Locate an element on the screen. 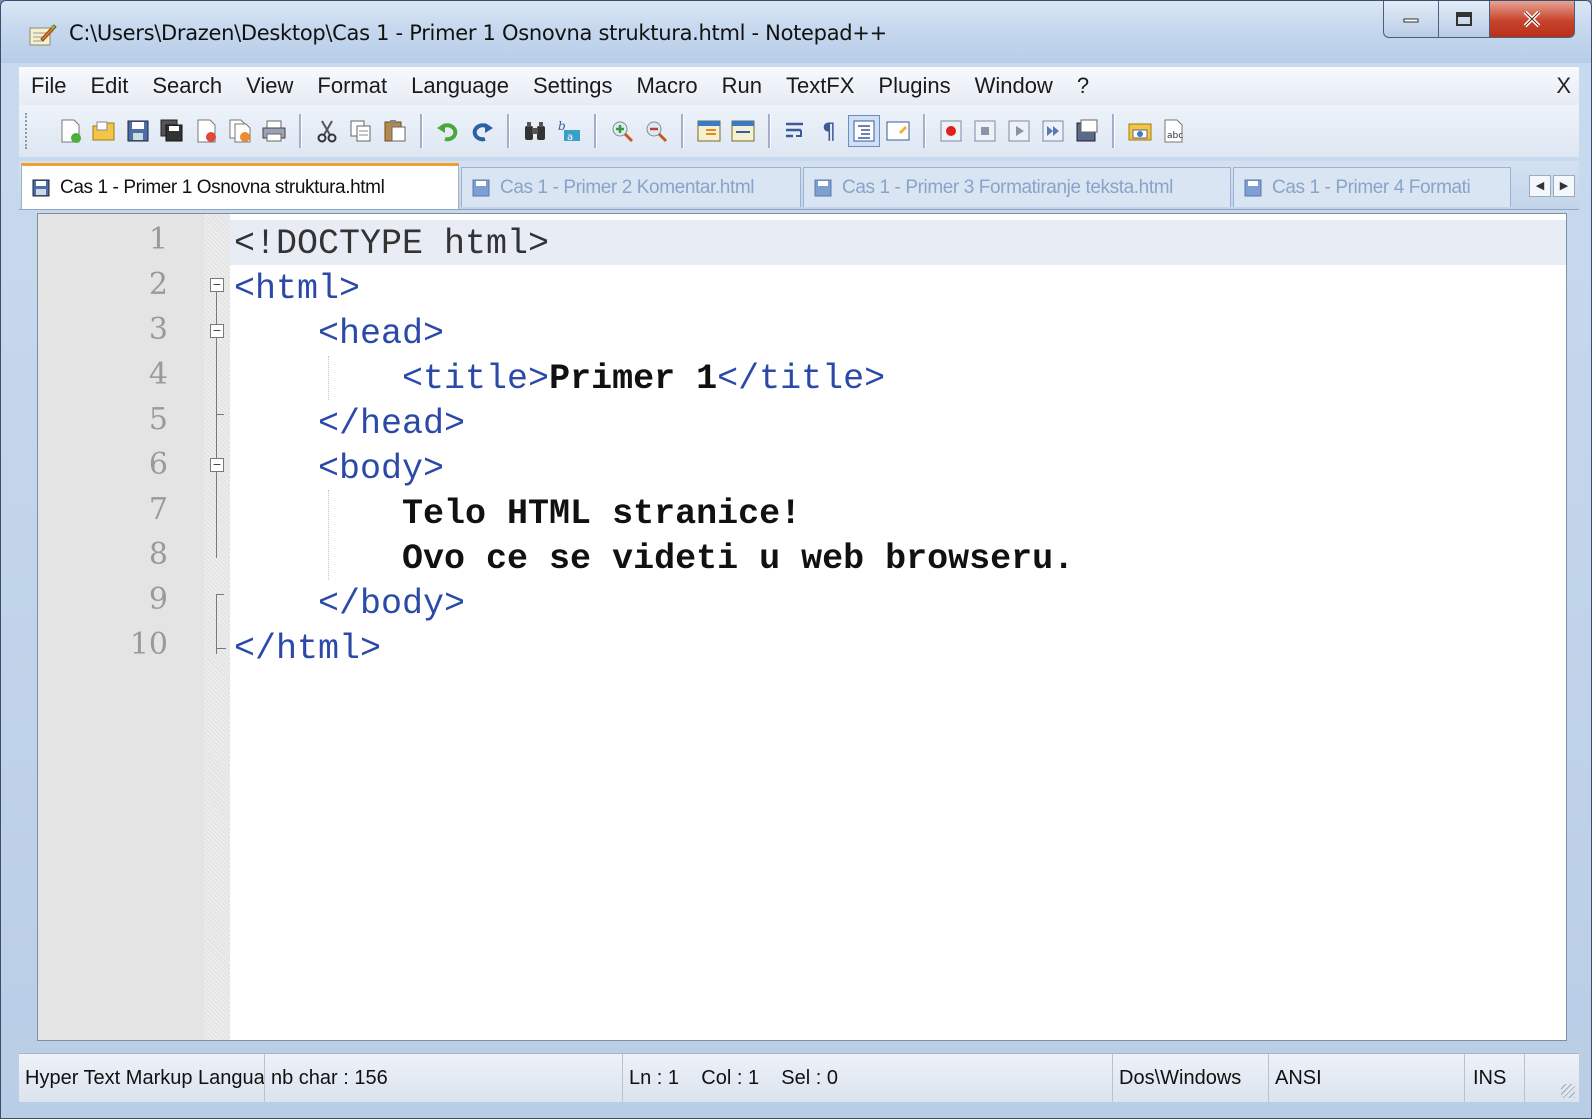 The height and width of the screenshot is (1119, 1592). menu-run: Run is located at coordinates (742, 86).